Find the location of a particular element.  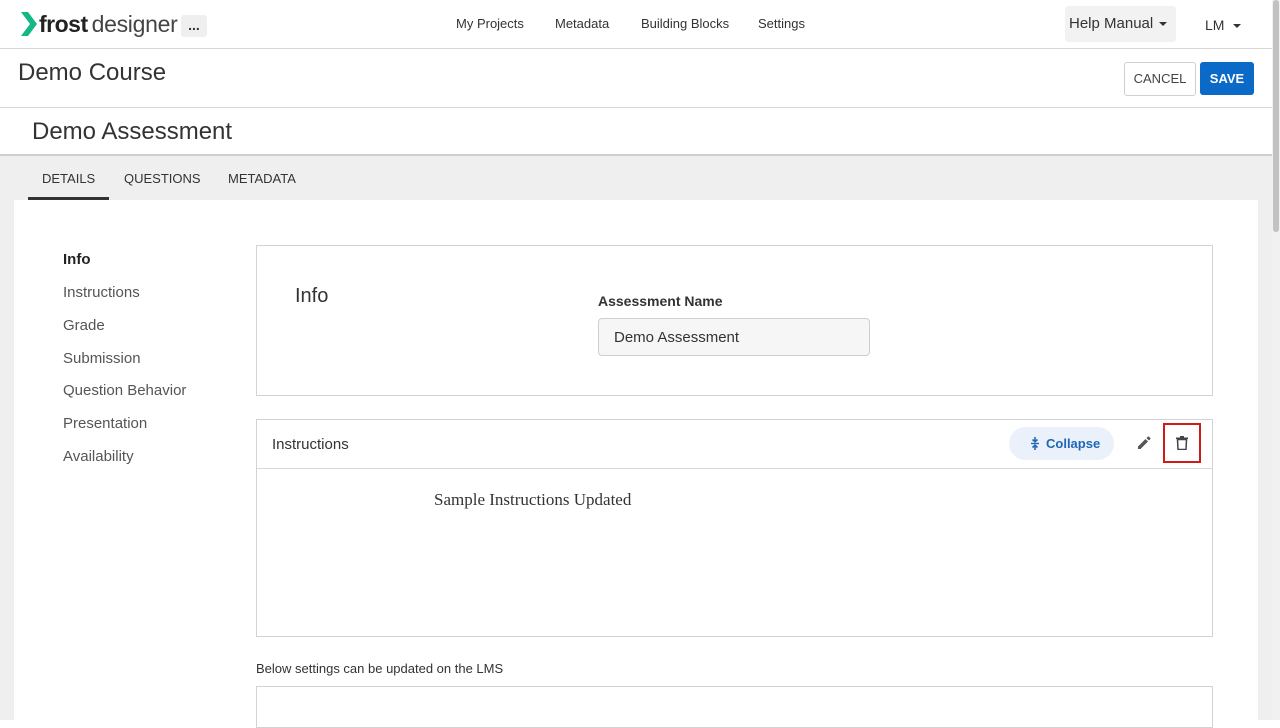

collapse-label: Collapse is located at coordinates (1073, 443).